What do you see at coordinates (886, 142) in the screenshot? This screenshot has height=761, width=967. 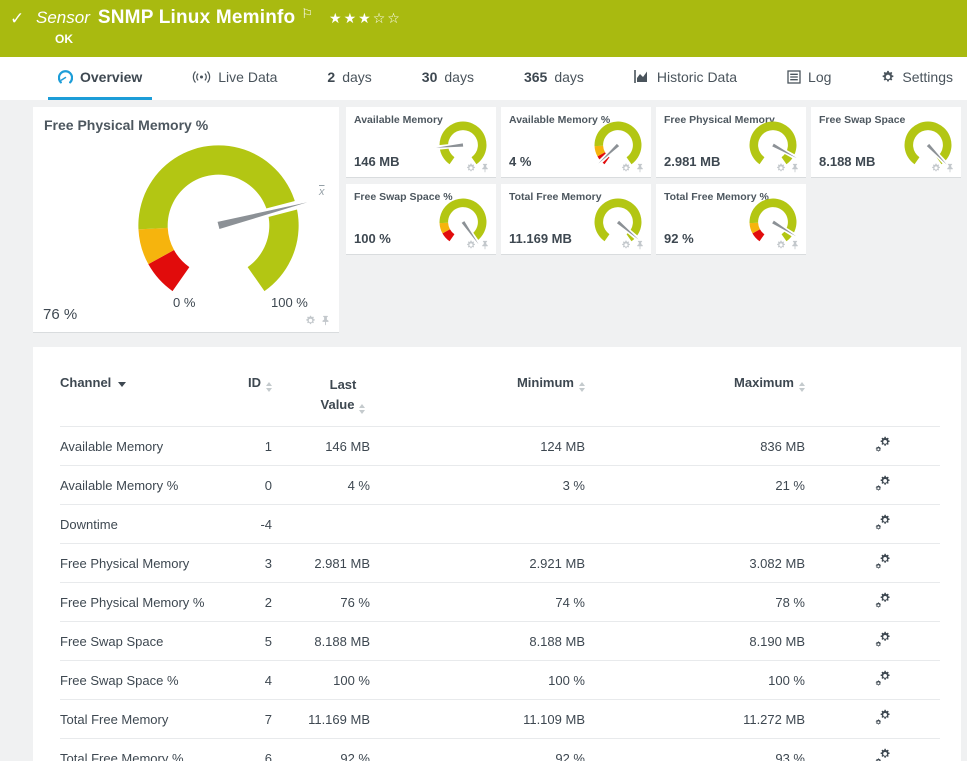 I see `channel-gauge-tile: Free Swap Space 8.188 MB` at bounding box center [886, 142].